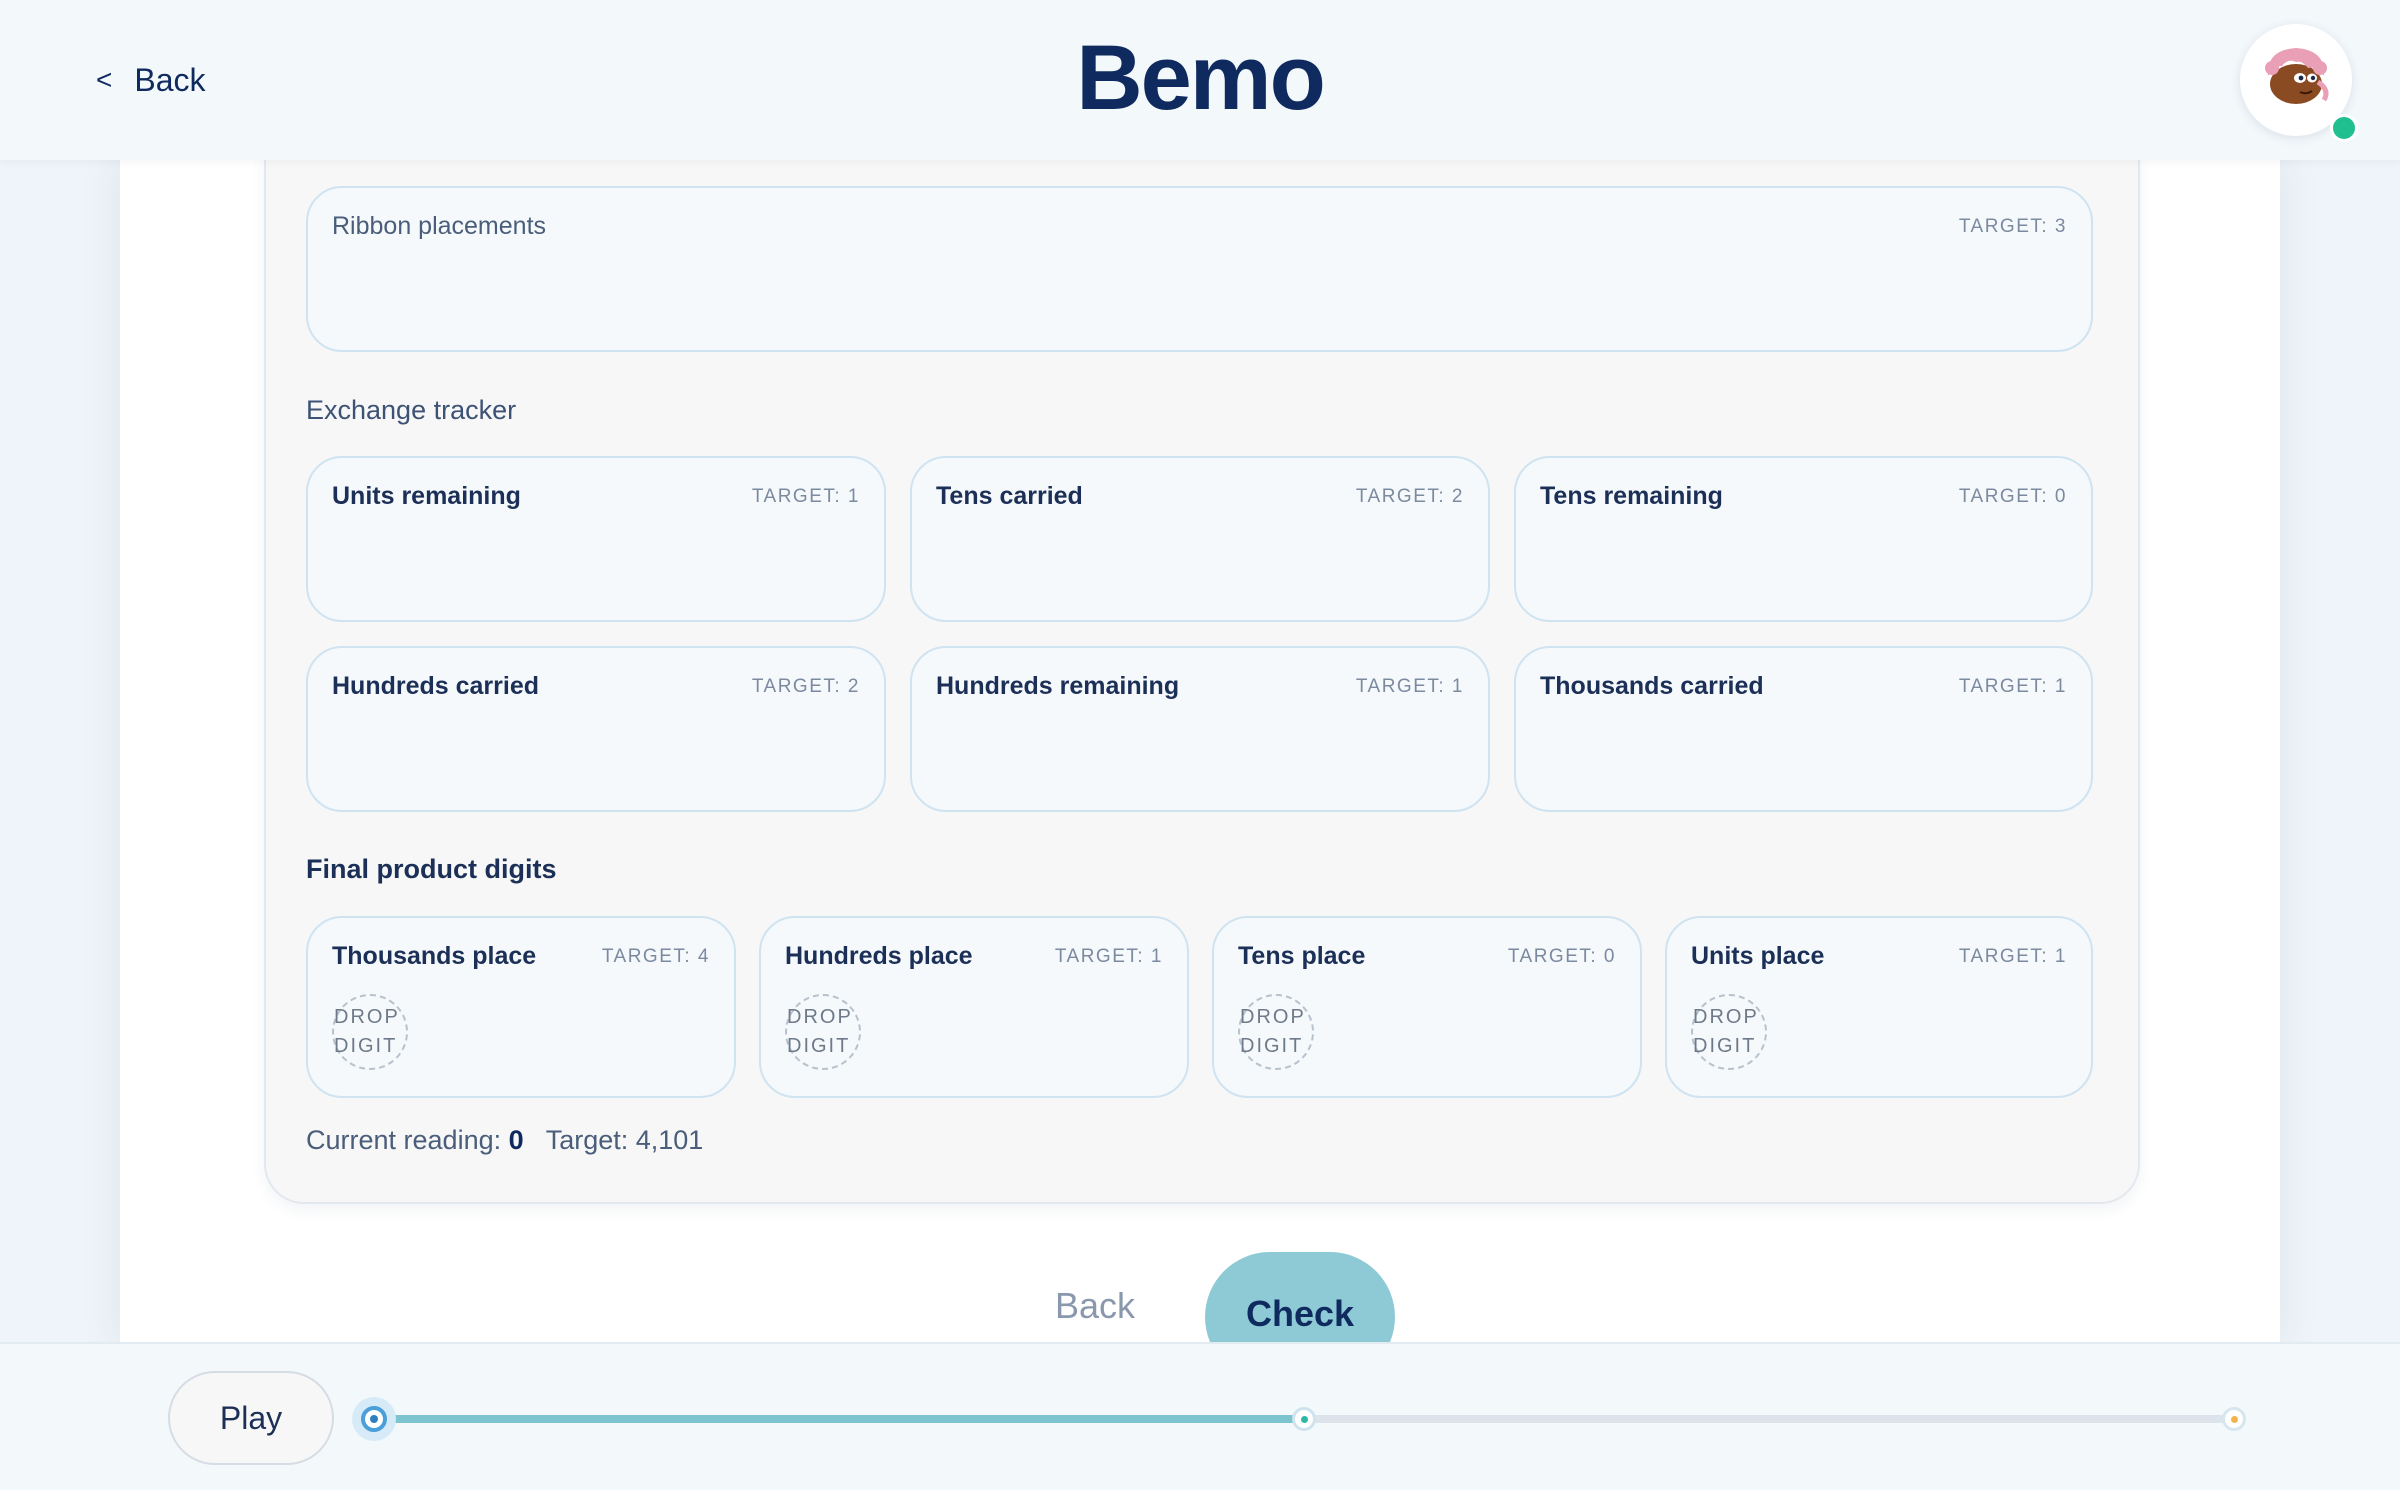 The width and height of the screenshot is (2400, 1490). What do you see at coordinates (251, 1418) in the screenshot?
I see `play-button: Play` at bounding box center [251, 1418].